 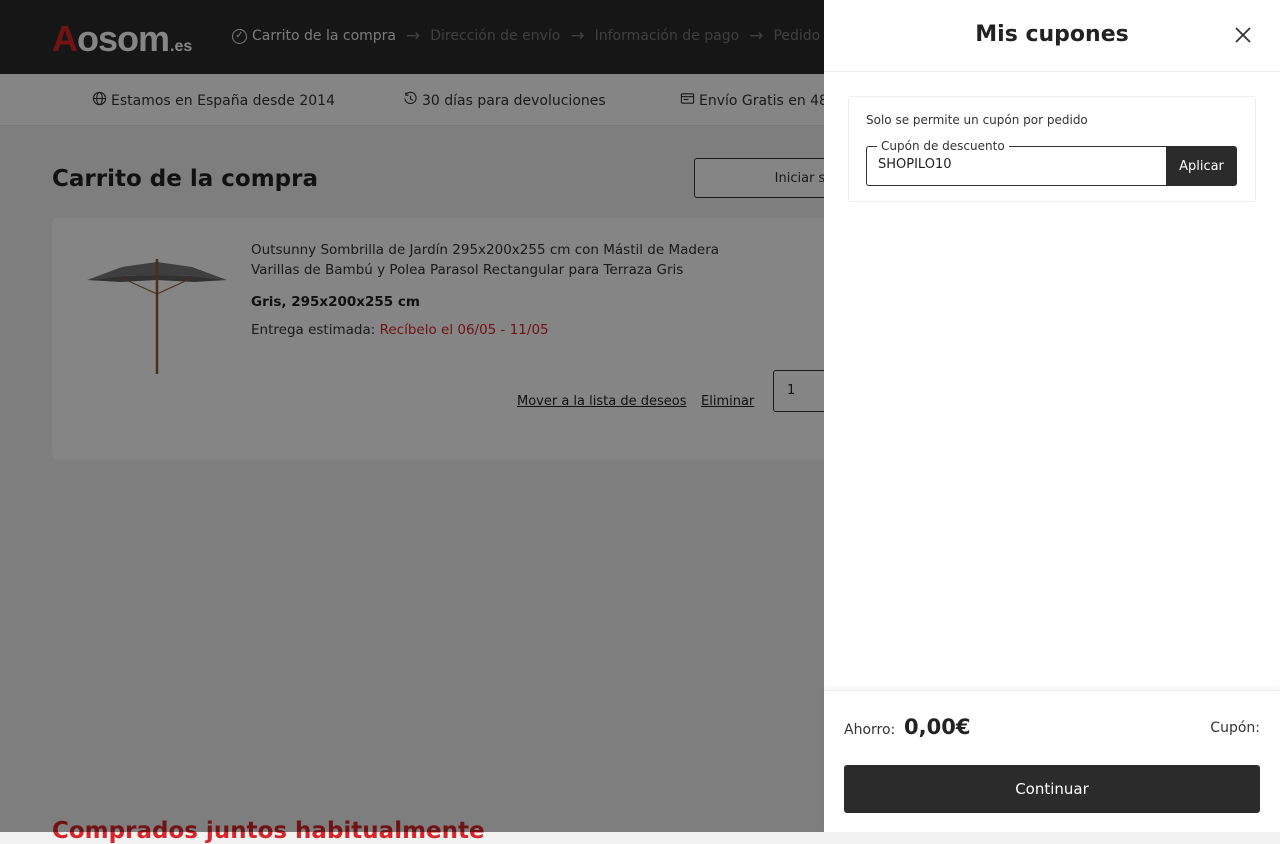 I want to click on saving-label: Ahorro:, so click(x=870, y=730).